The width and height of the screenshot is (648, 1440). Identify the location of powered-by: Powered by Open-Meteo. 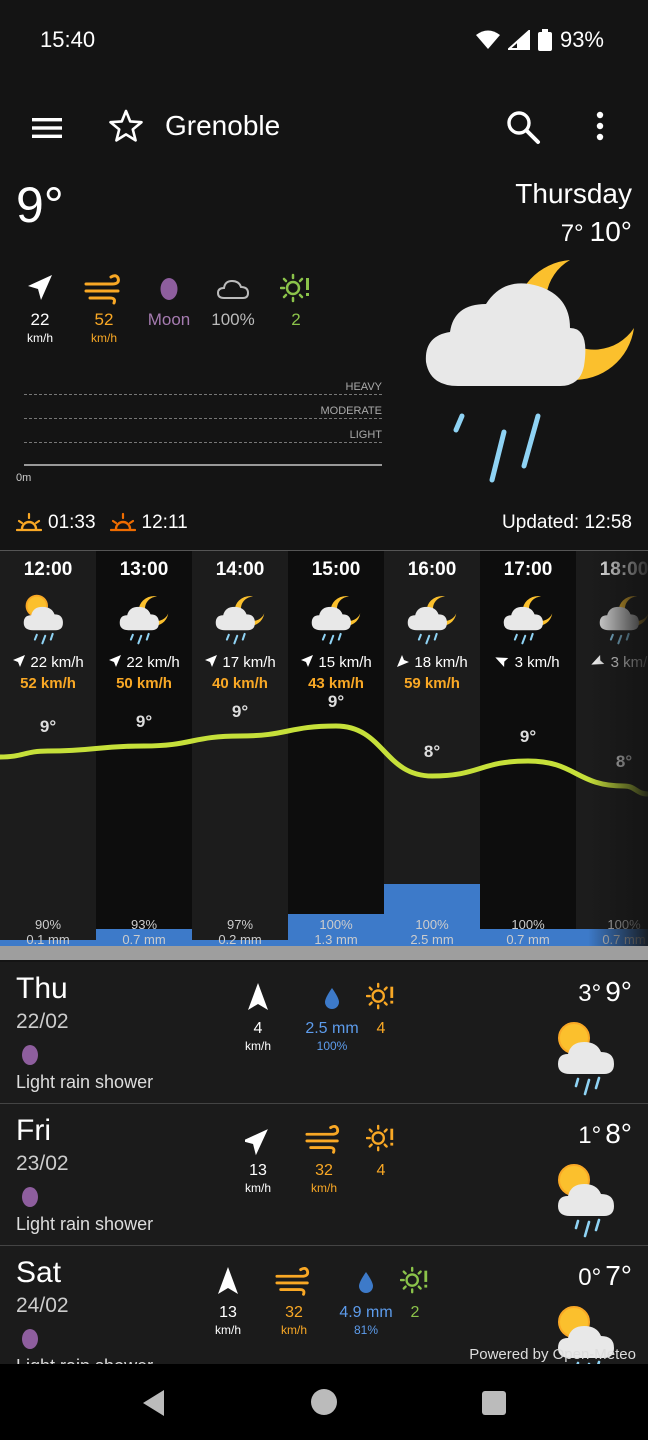
(552, 1354).